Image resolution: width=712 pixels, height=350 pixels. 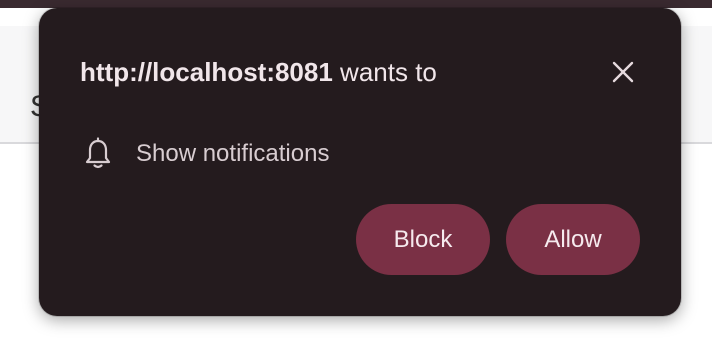 What do you see at coordinates (384, 72) in the screenshot?
I see `request-suffix: wants to` at bounding box center [384, 72].